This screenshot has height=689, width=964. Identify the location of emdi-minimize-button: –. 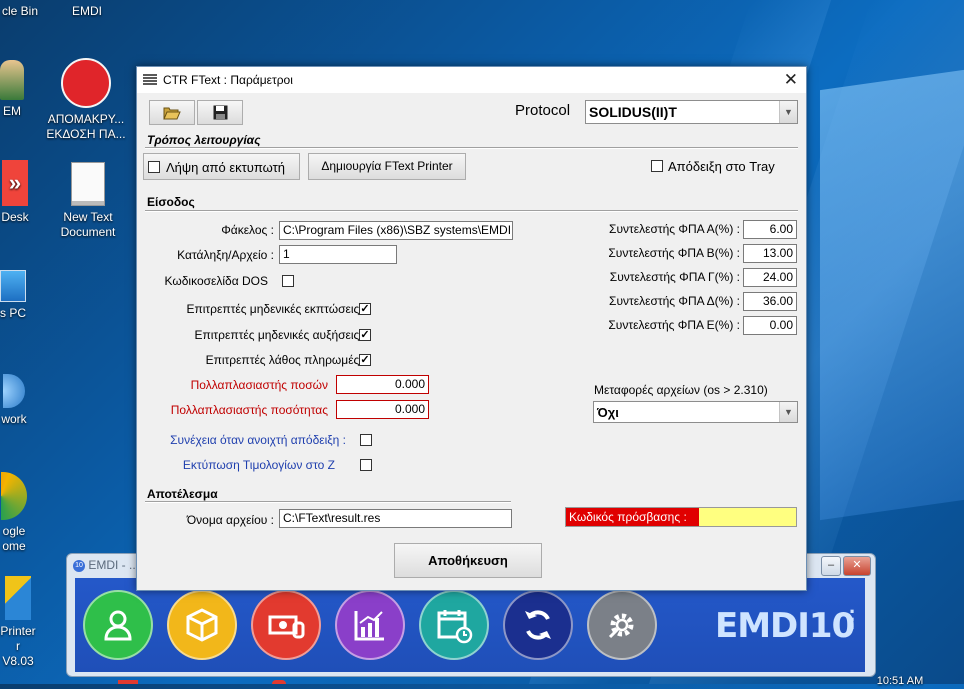
(831, 566).